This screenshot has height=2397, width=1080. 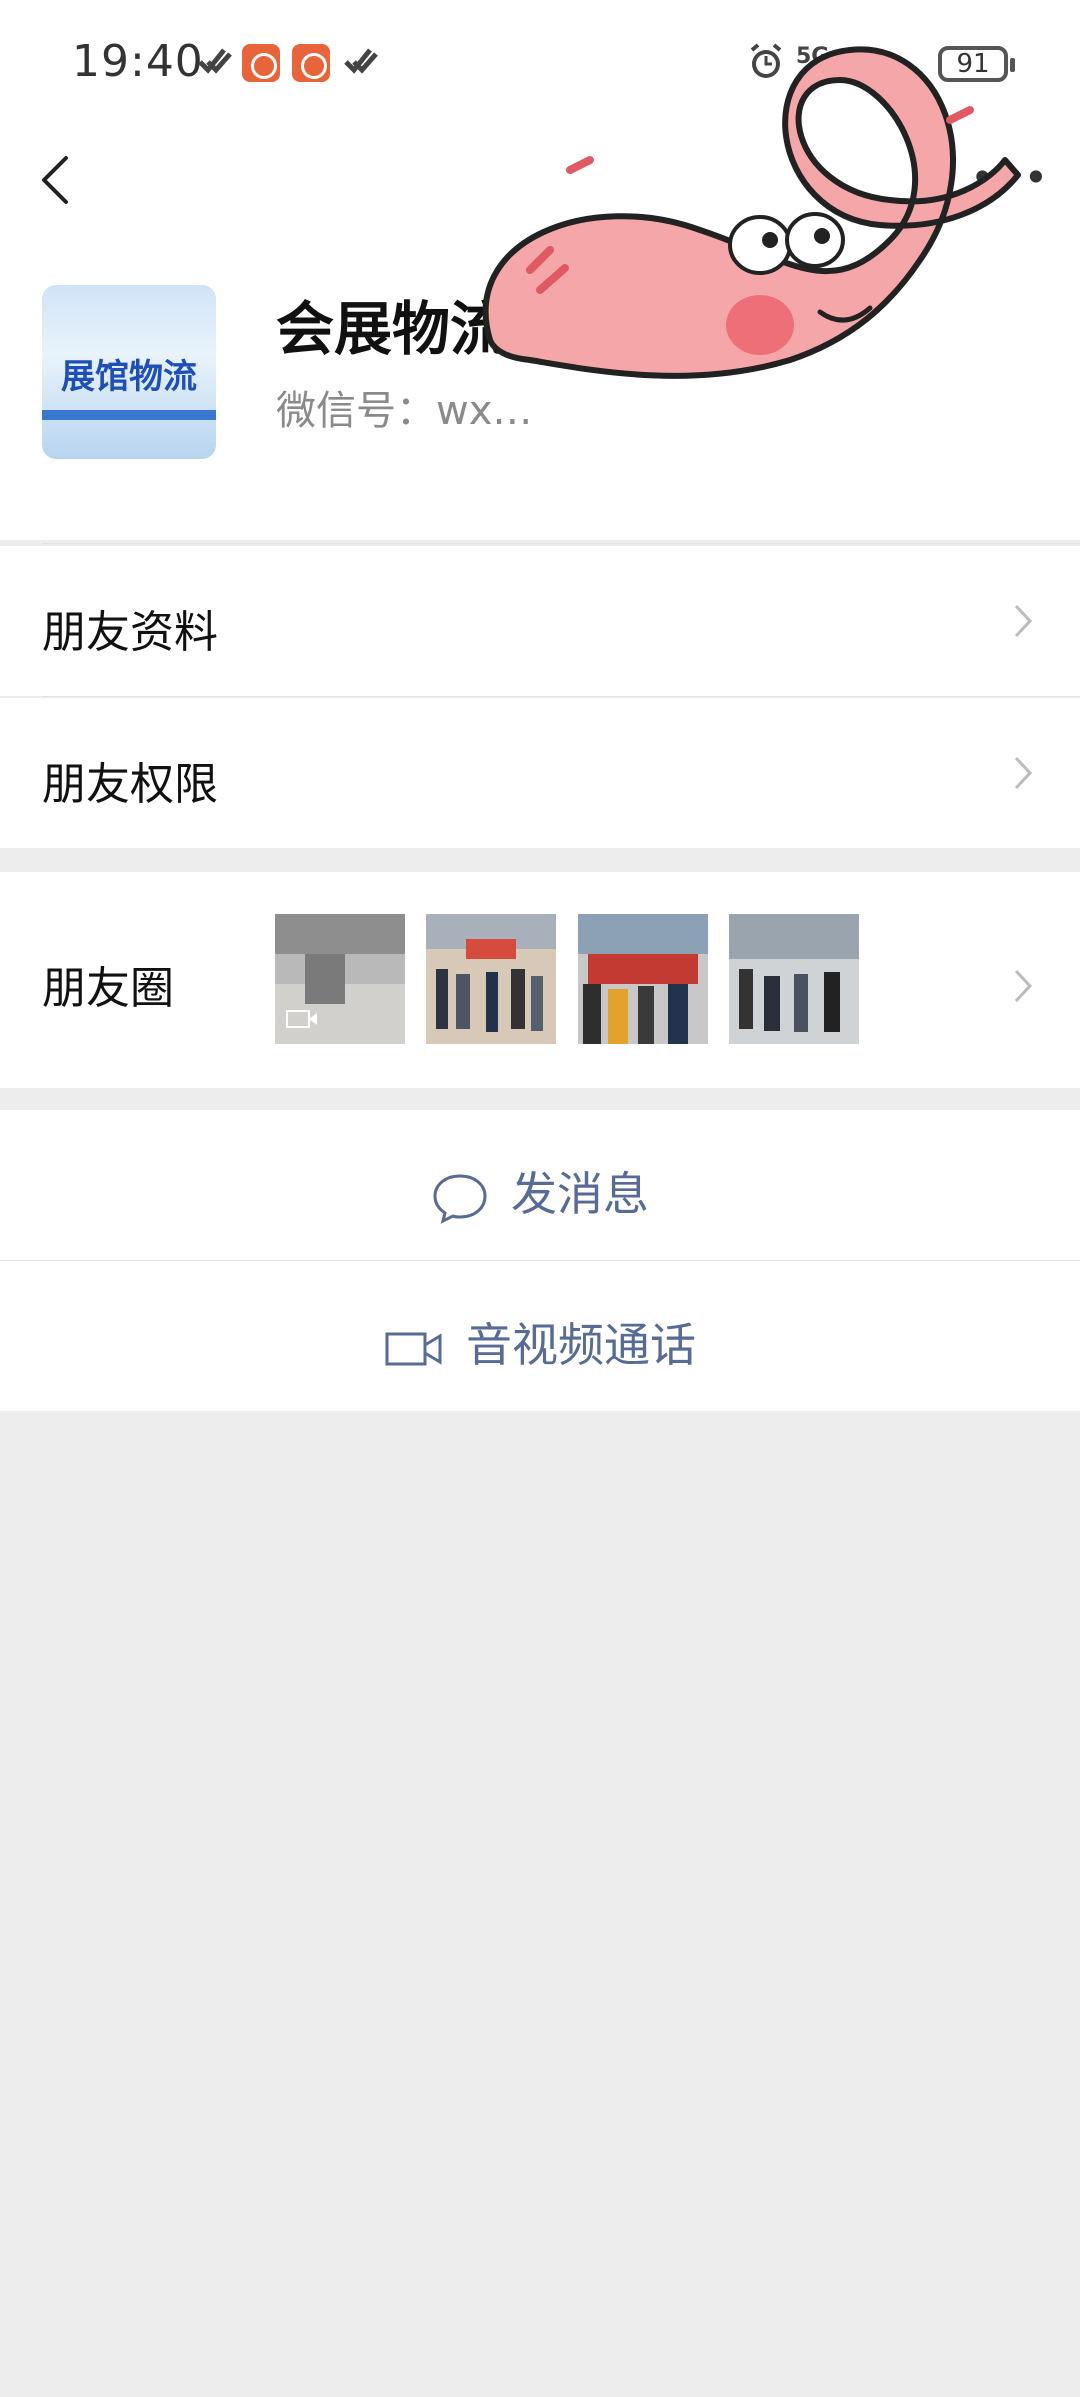 I want to click on av-call-label: 音视频通话, so click(x=581, y=1345).